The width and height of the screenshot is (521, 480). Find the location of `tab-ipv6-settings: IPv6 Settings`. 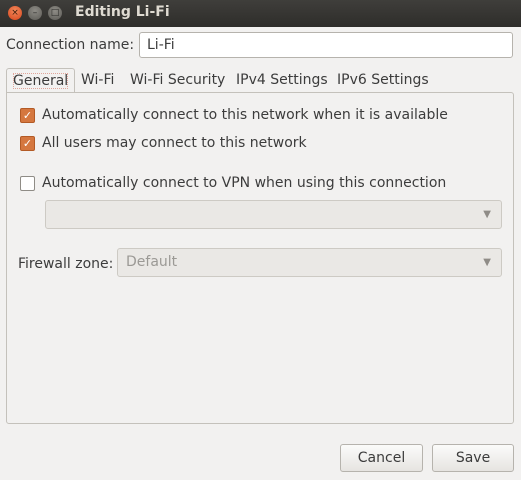

tab-ipv6-settings: IPv6 Settings is located at coordinates (383, 80).